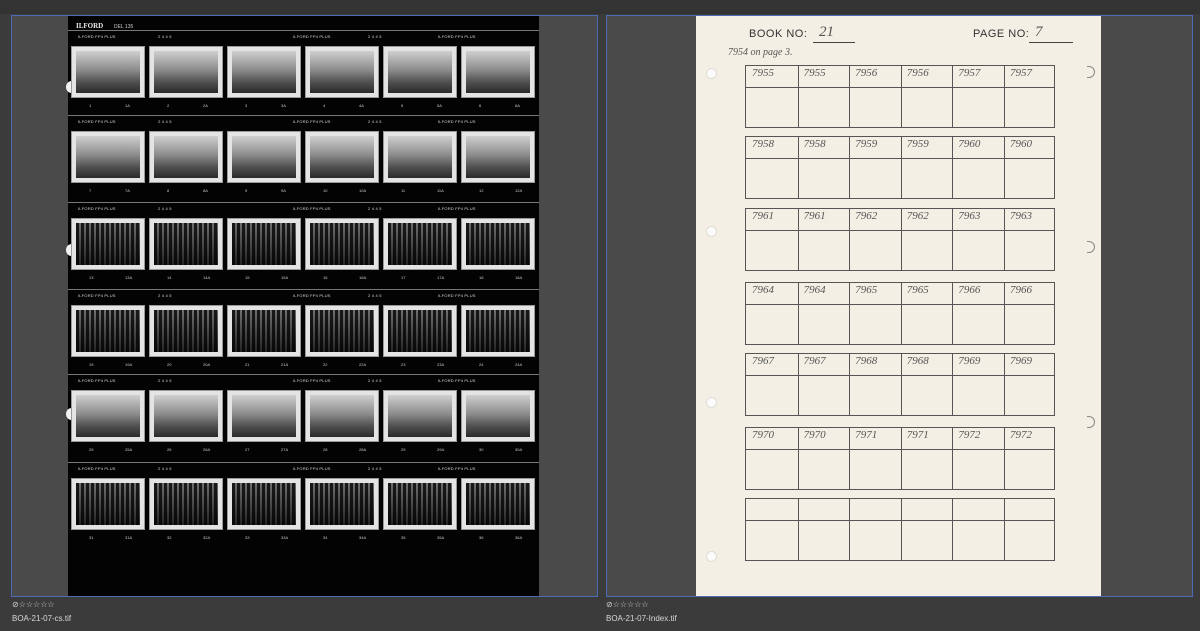 The width and height of the screenshot is (1200, 631). Describe the element at coordinates (917, 361) in the screenshot. I see `negative-number: 7968` at that location.